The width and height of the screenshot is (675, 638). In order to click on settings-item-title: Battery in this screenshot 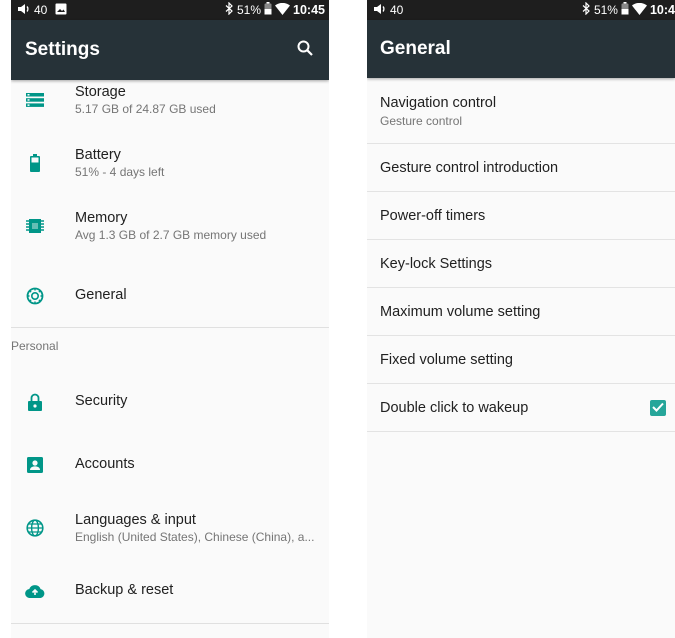, I will do `click(98, 155)`.